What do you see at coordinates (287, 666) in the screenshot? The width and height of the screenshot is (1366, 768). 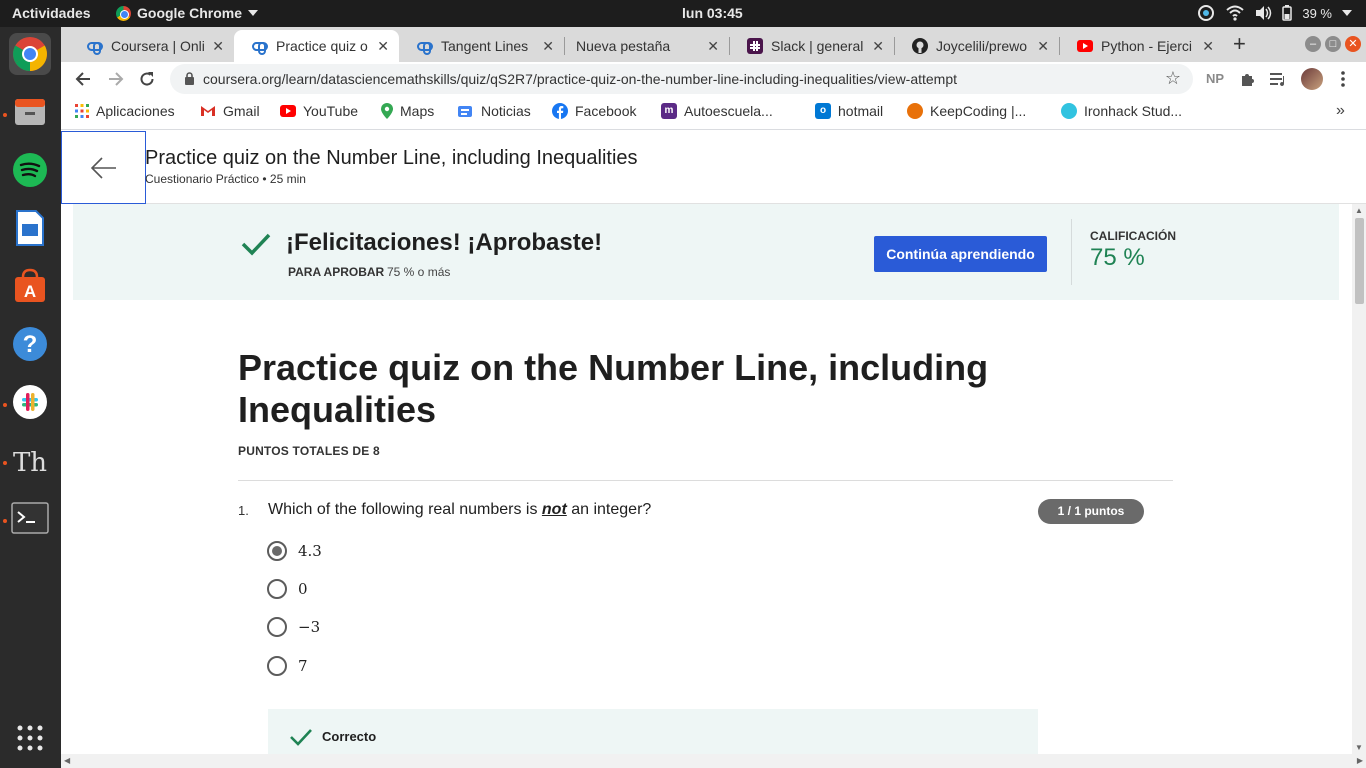 I see `answer-option: 7` at bounding box center [287, 666].